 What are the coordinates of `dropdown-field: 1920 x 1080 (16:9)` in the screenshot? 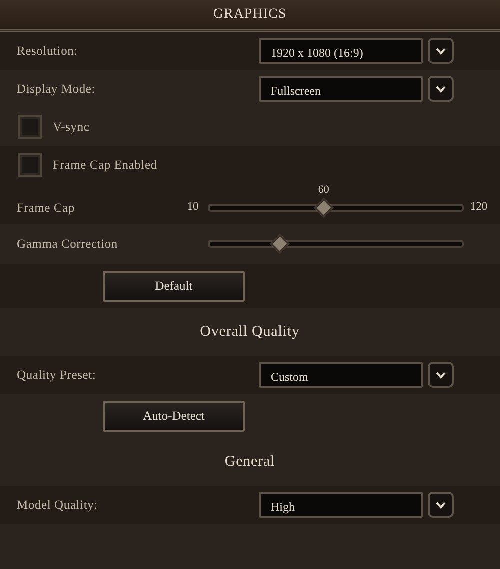 It's located at (341, 51).